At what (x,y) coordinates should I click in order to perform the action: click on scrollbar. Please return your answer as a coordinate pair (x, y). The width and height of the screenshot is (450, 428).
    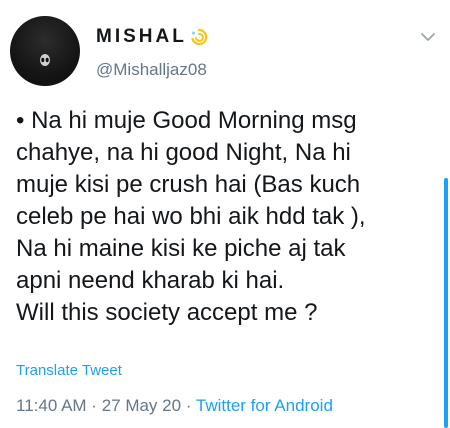
    Looking at the image, I should click on (446, 303).